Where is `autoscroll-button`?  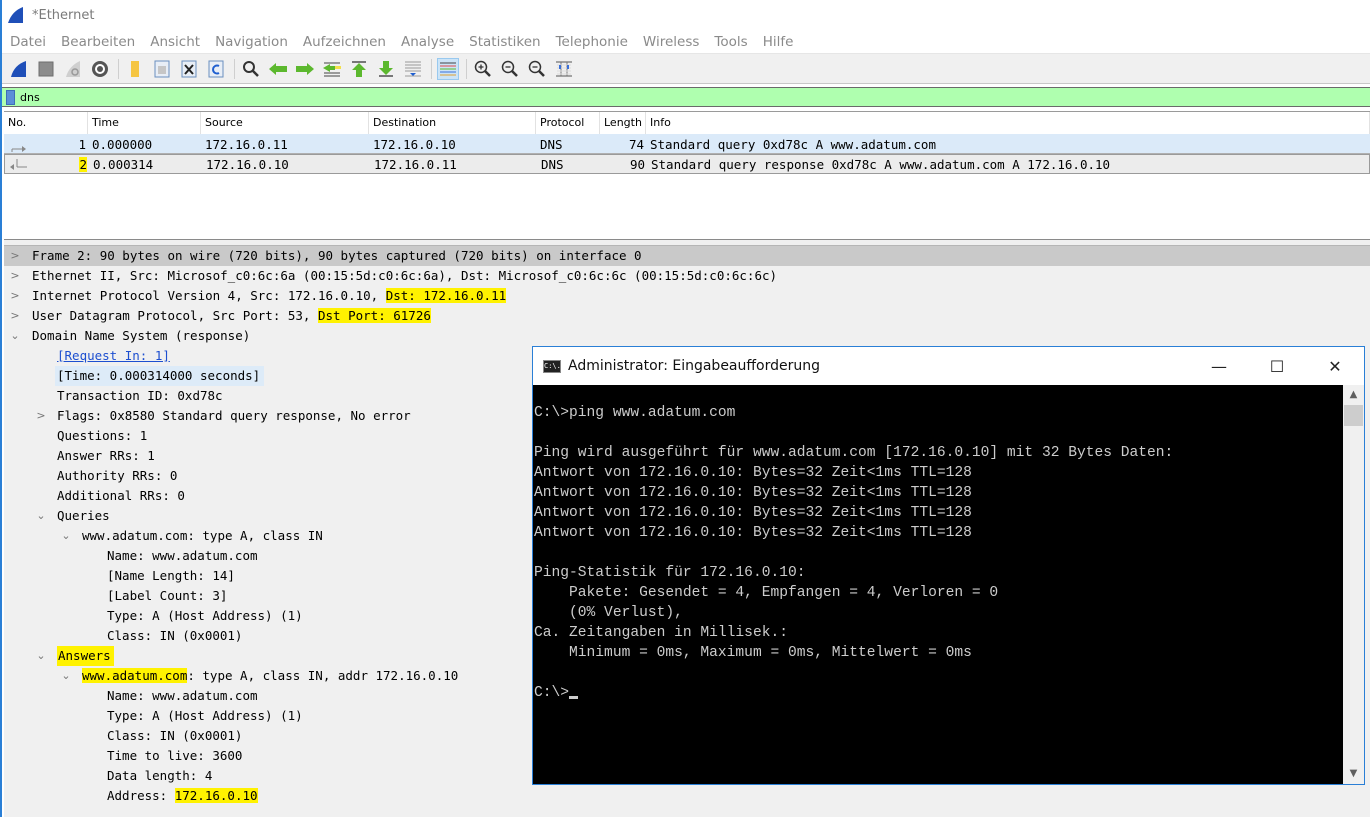 autoscroll-button is located at coordinates (413, 69).